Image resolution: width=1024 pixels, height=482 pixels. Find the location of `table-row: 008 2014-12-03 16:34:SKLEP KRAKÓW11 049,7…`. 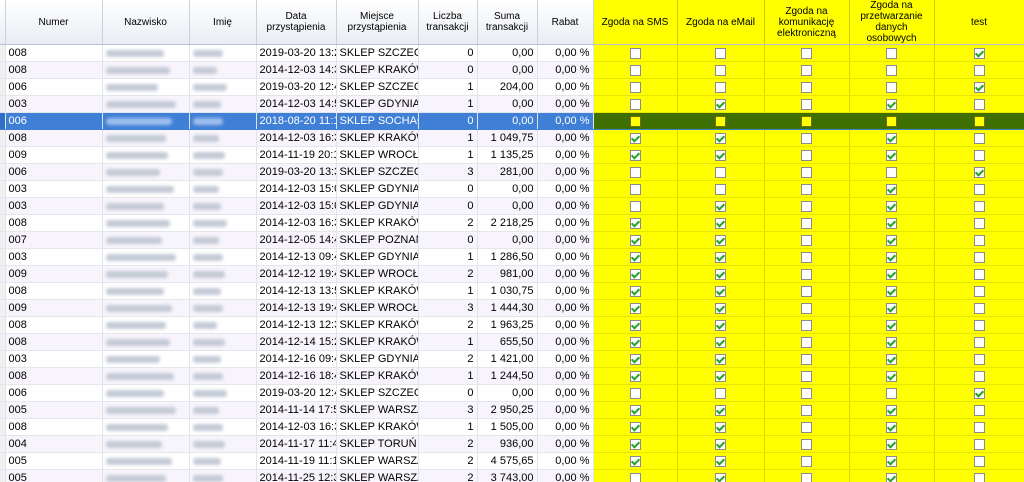

table-row: 008 2014-12-03 16:34:SKLEP KRAKÓW11 049,7… is located at coordinates (512, 138).